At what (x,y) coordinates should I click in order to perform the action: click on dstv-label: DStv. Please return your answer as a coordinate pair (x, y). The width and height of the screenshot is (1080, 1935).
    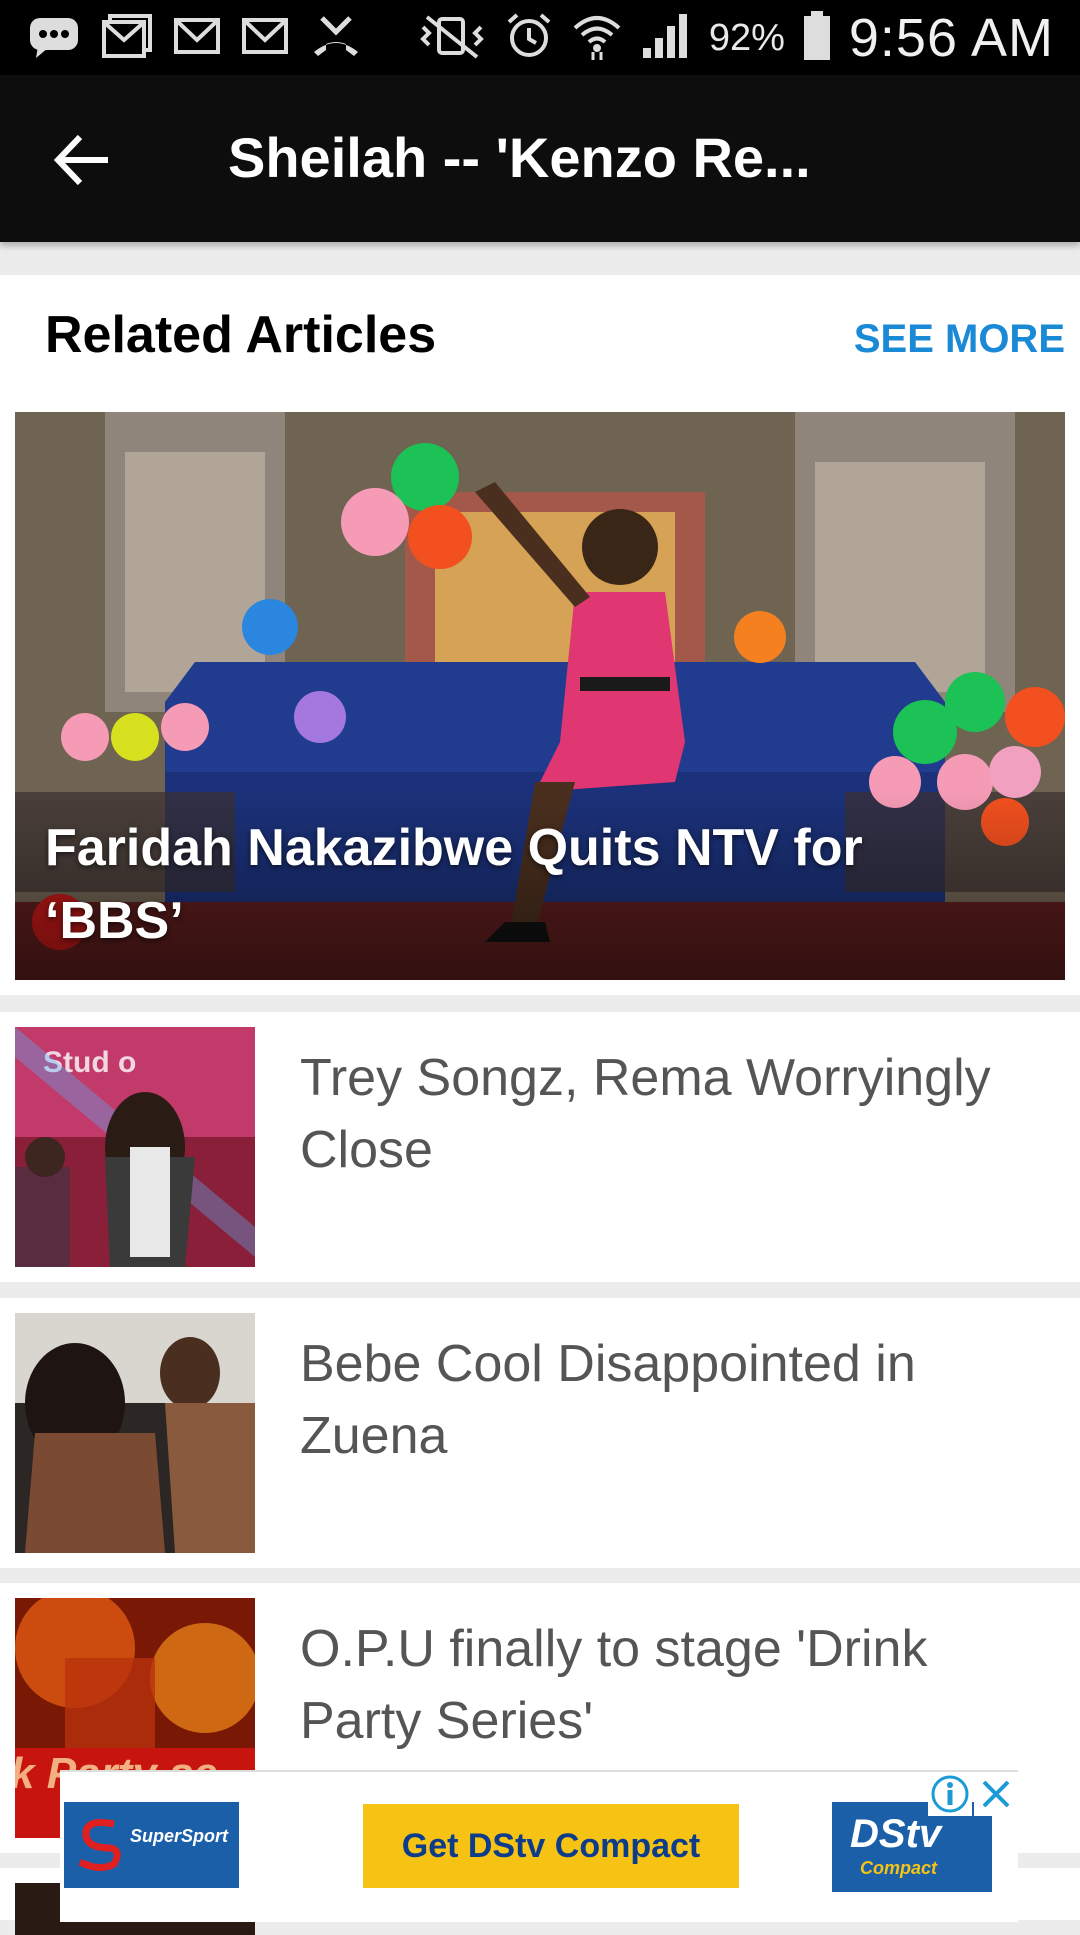
    Looking at the image, I should click on (896, 1834).